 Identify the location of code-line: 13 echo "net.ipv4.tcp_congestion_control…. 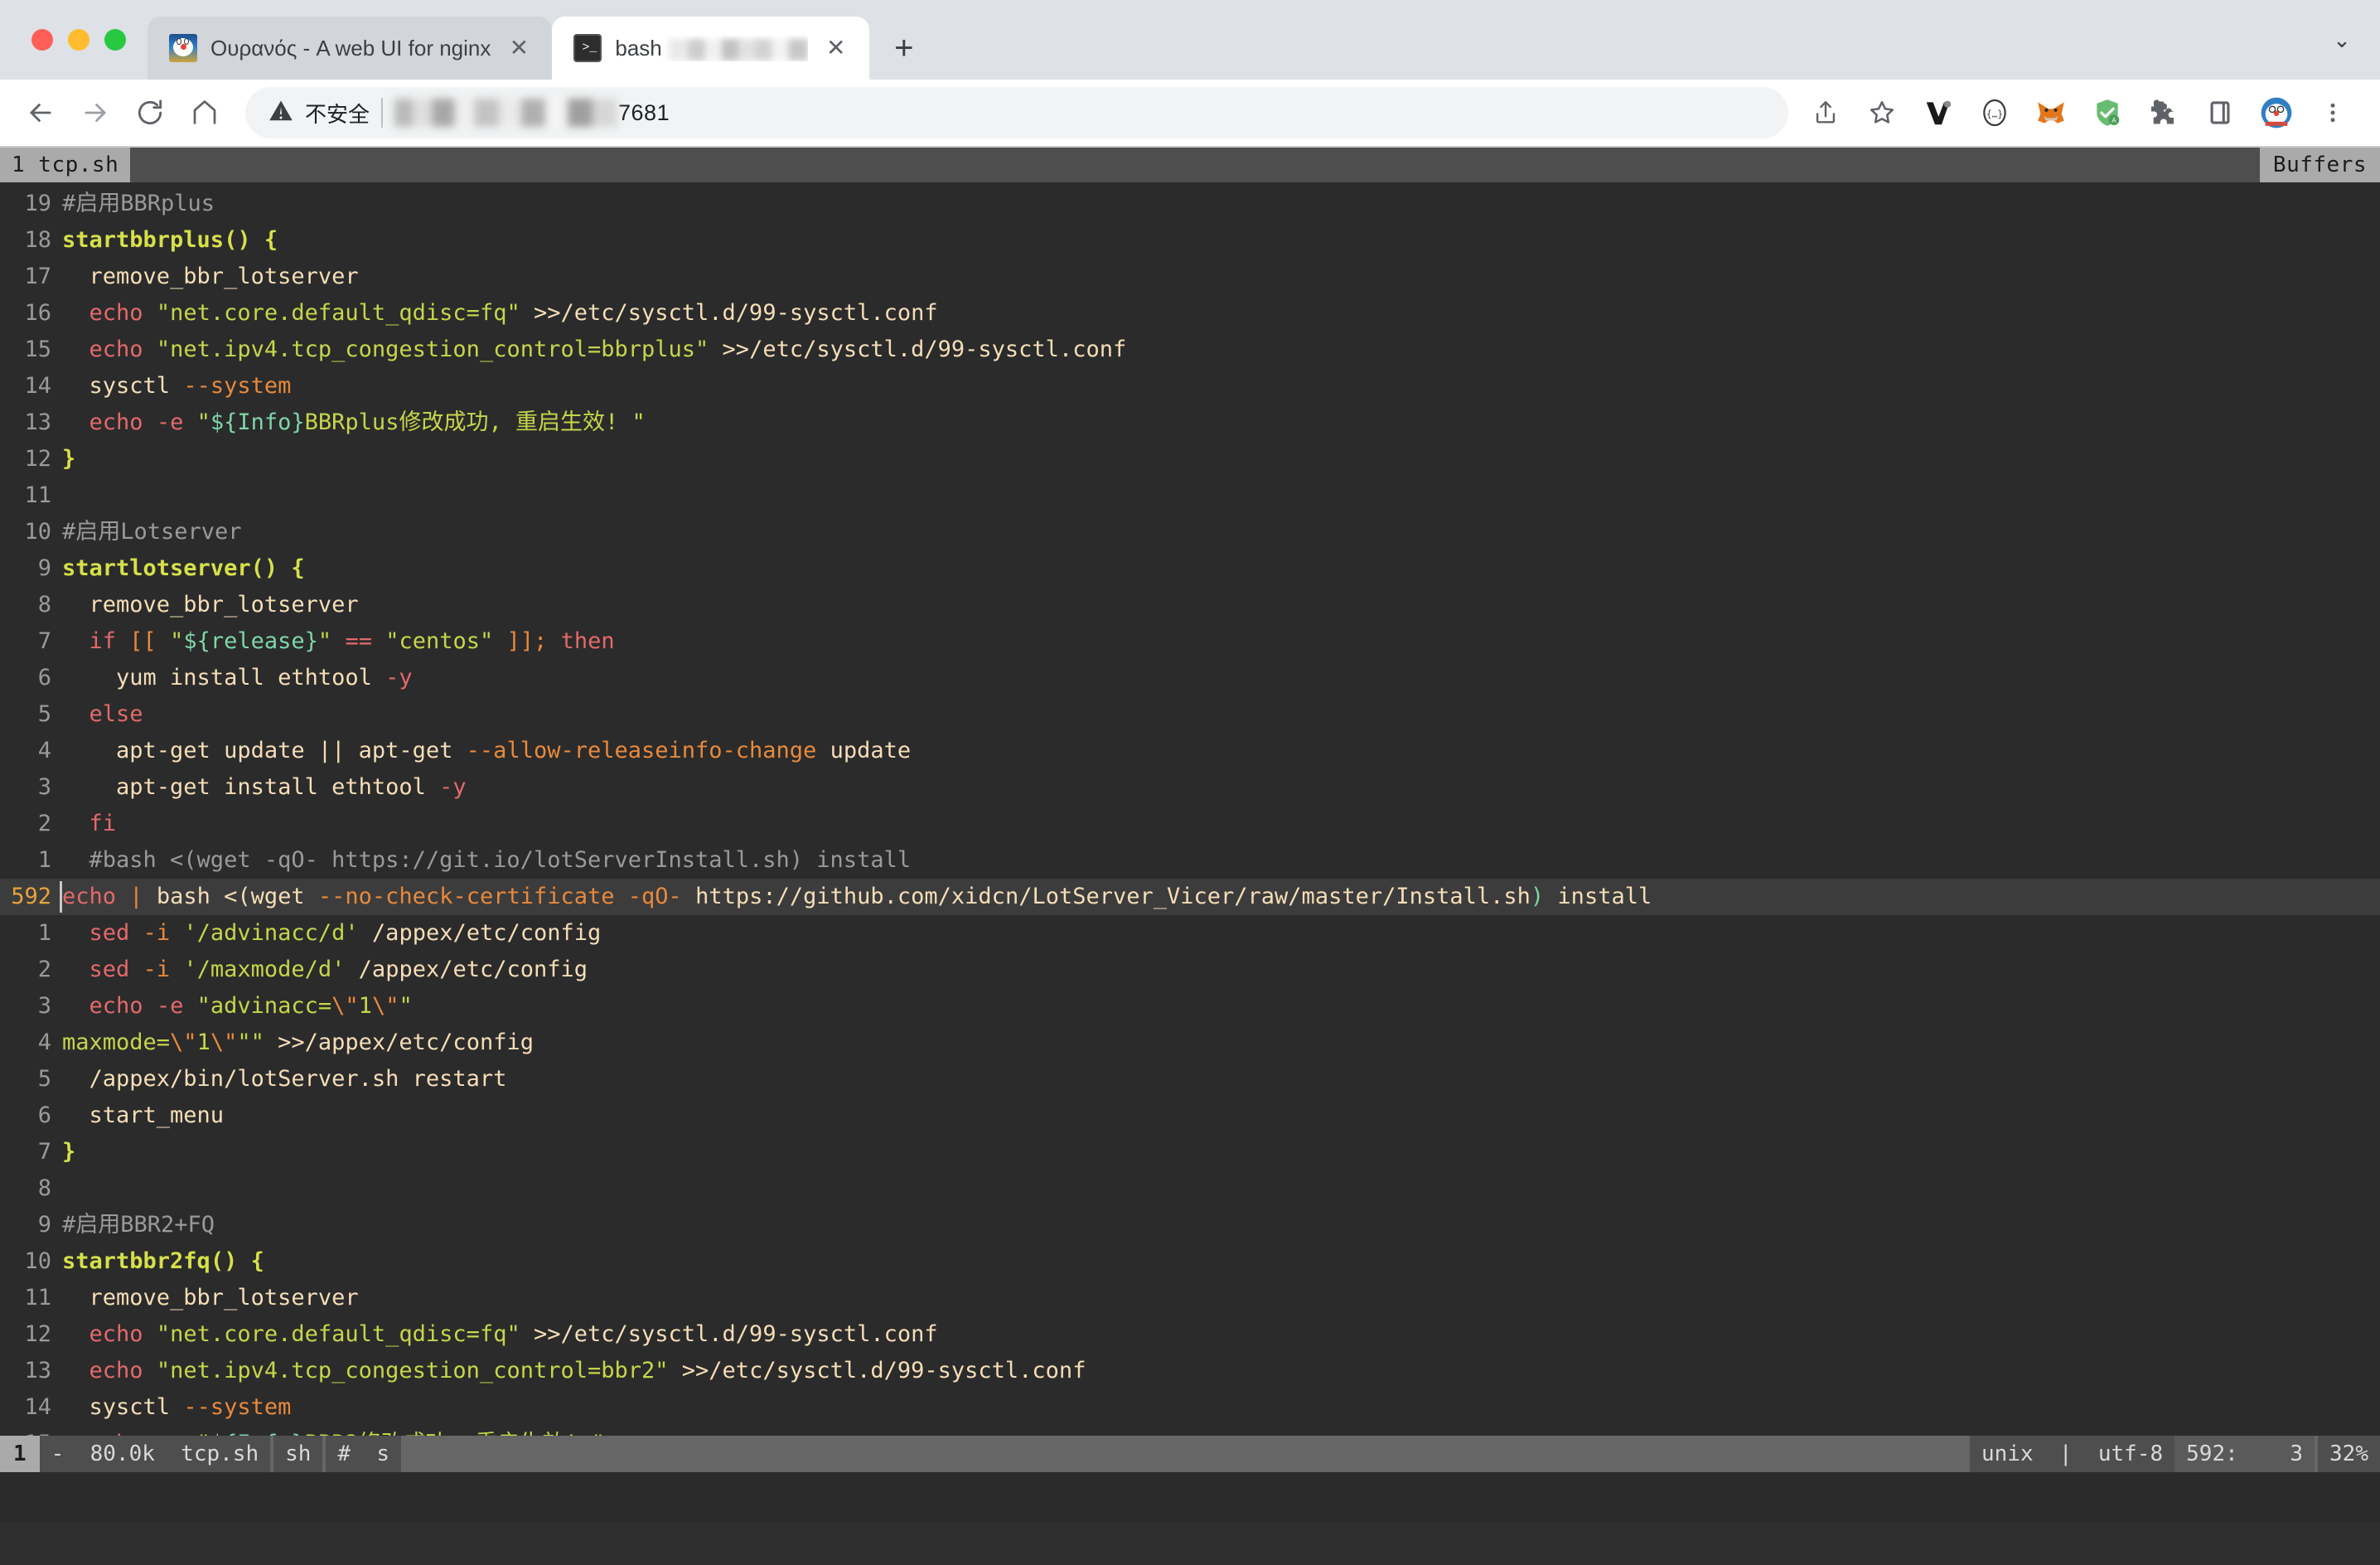
(1190, 1371).